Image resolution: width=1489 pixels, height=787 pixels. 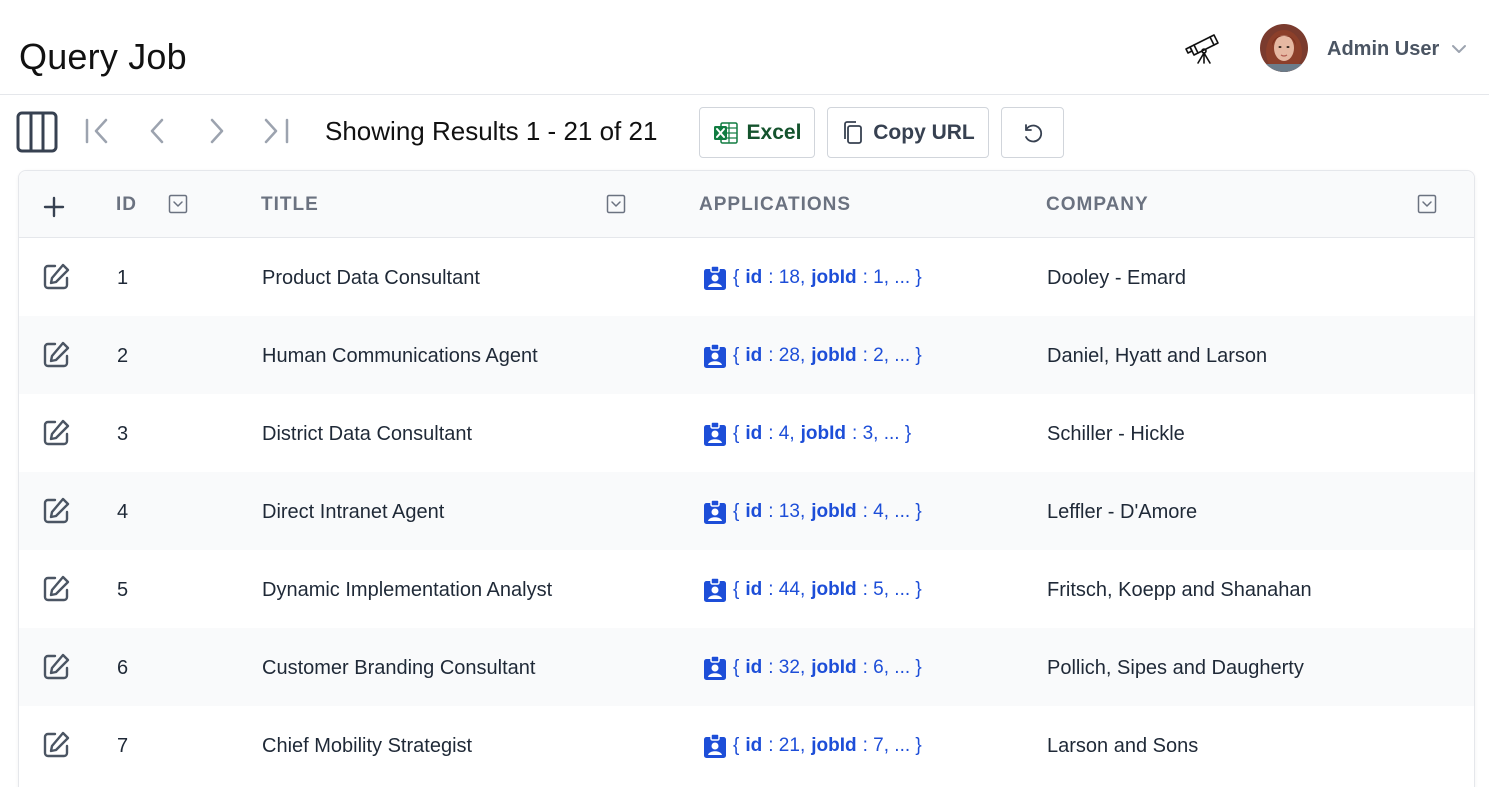 What do you see at coordinates (37, 132) in the screenshot?
I see `columns-icon` at bounding box center [37, 132].